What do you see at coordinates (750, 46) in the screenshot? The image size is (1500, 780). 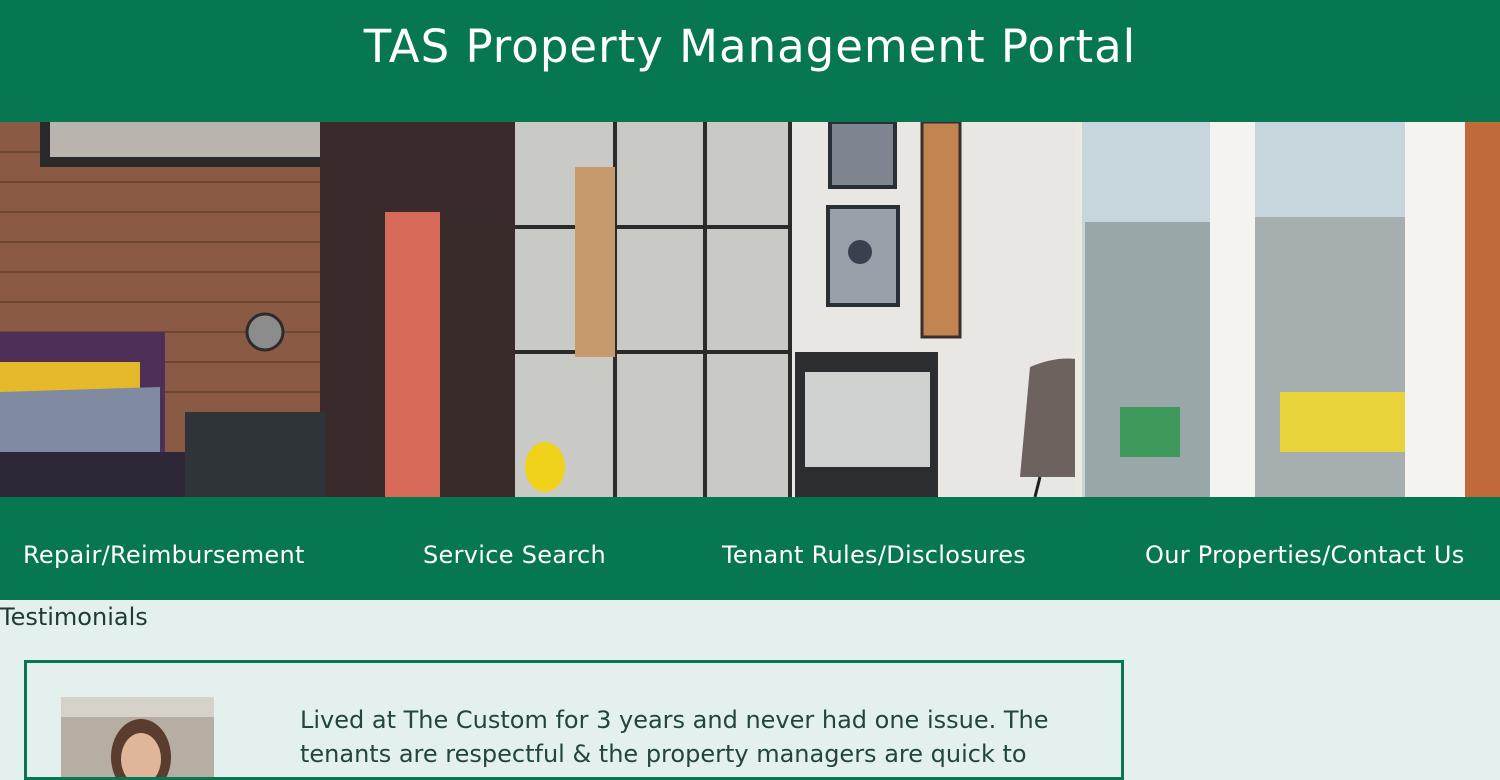 I see `page-title: TAS Property Management Portal` at bounding box center [750, 46].